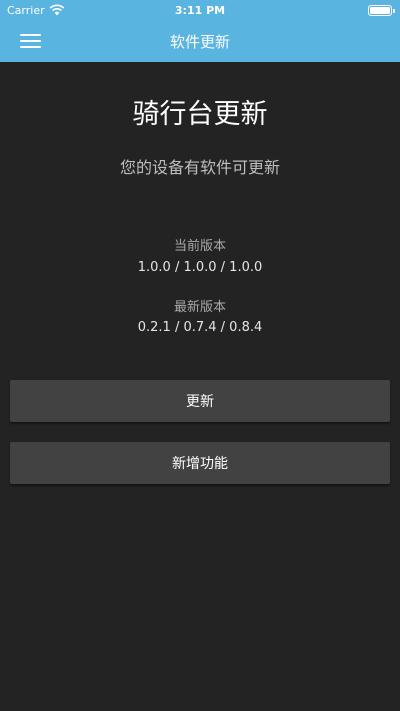 This screenshot has height=711, width=400. What do you see at coordinates (199, 246) in the screenshot?
I see `current-version-label: 当前版本` at bounding box center [199, 246].